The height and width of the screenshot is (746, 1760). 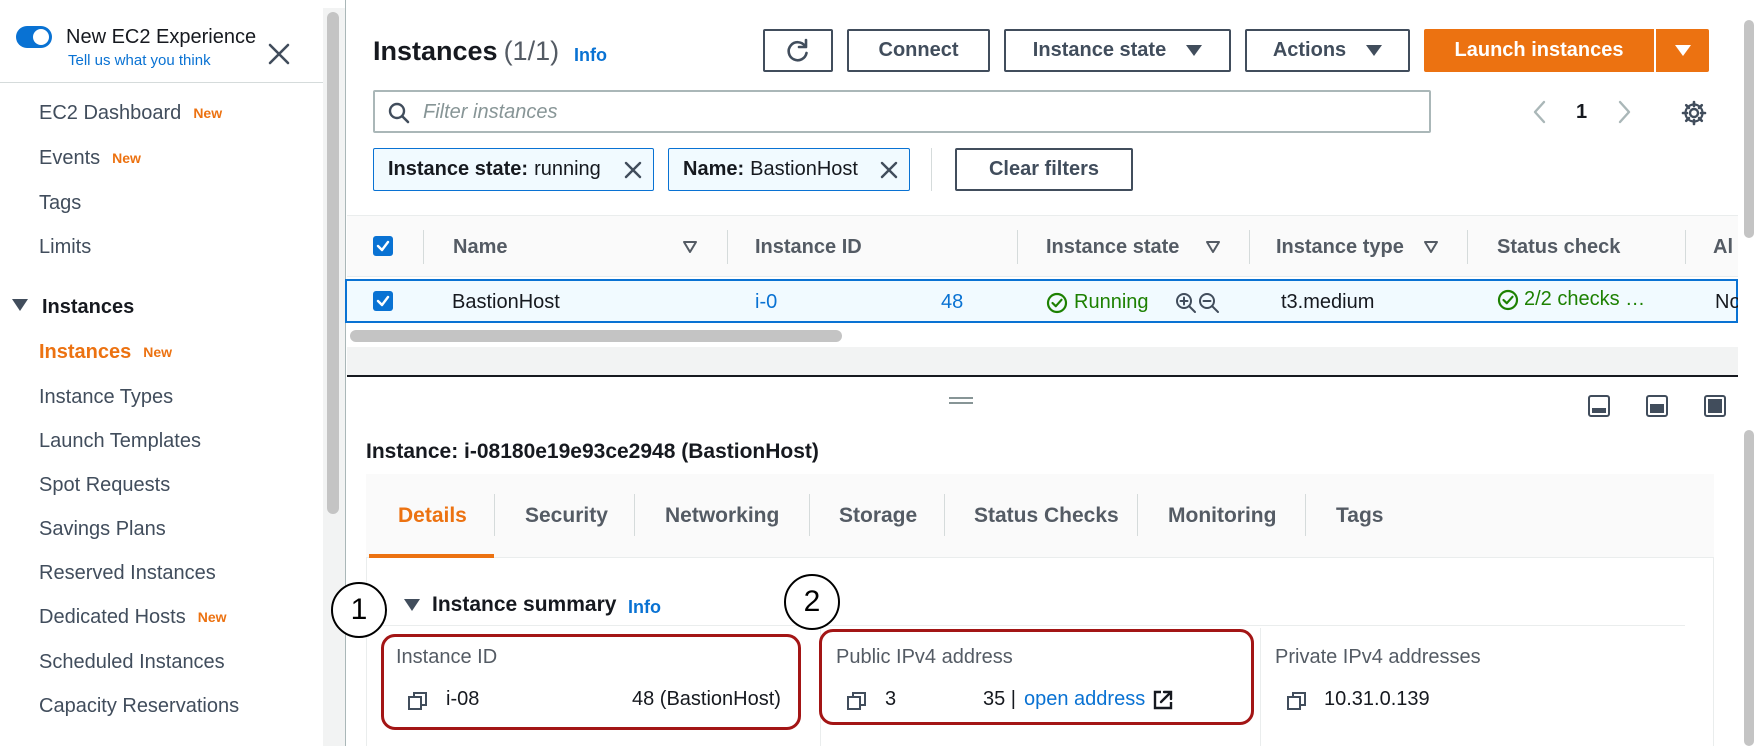 What do you see at coordinates (1558, 247) in the screenshot?
I see `column-header-status-check: Status check` at bounding box center [1558, 247].